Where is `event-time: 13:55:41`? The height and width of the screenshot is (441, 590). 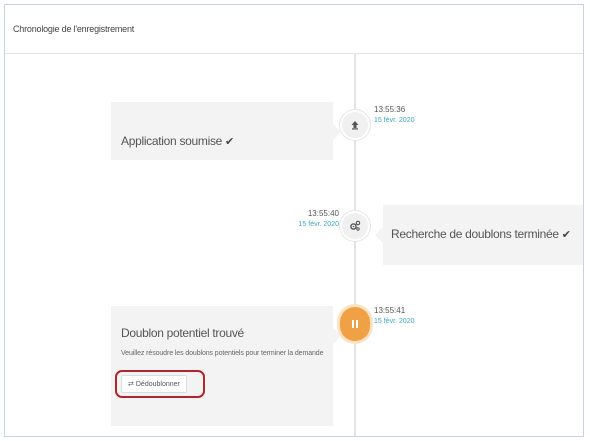 event-time: 13:55:41 is located at coordinates (390, 310).